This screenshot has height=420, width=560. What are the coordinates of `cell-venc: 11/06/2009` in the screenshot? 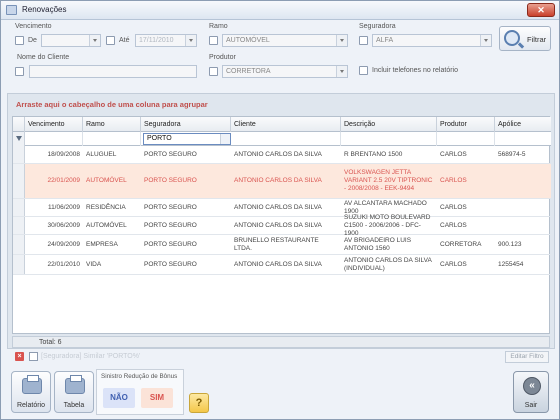 It's located at (63, 207).